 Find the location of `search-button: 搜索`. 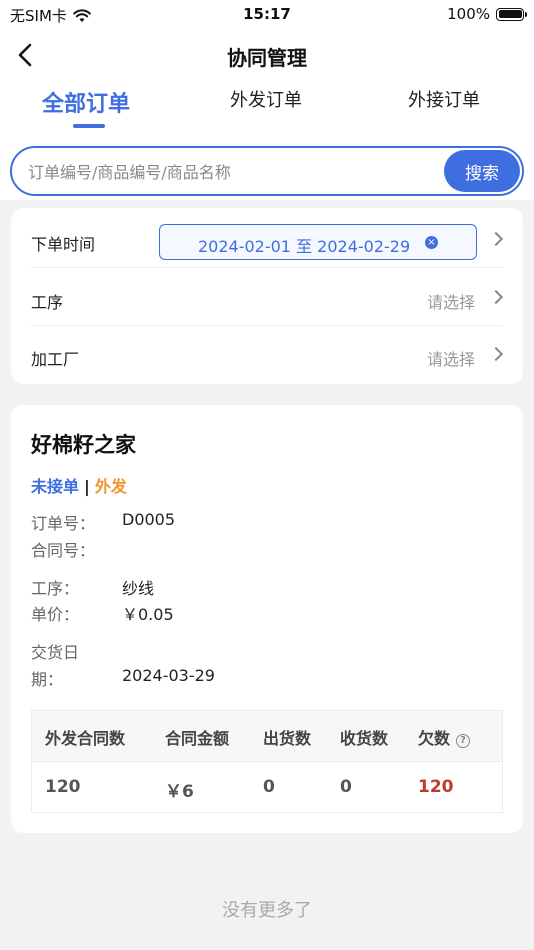

search-button: 搜索 is located at coordinates (482, 171).